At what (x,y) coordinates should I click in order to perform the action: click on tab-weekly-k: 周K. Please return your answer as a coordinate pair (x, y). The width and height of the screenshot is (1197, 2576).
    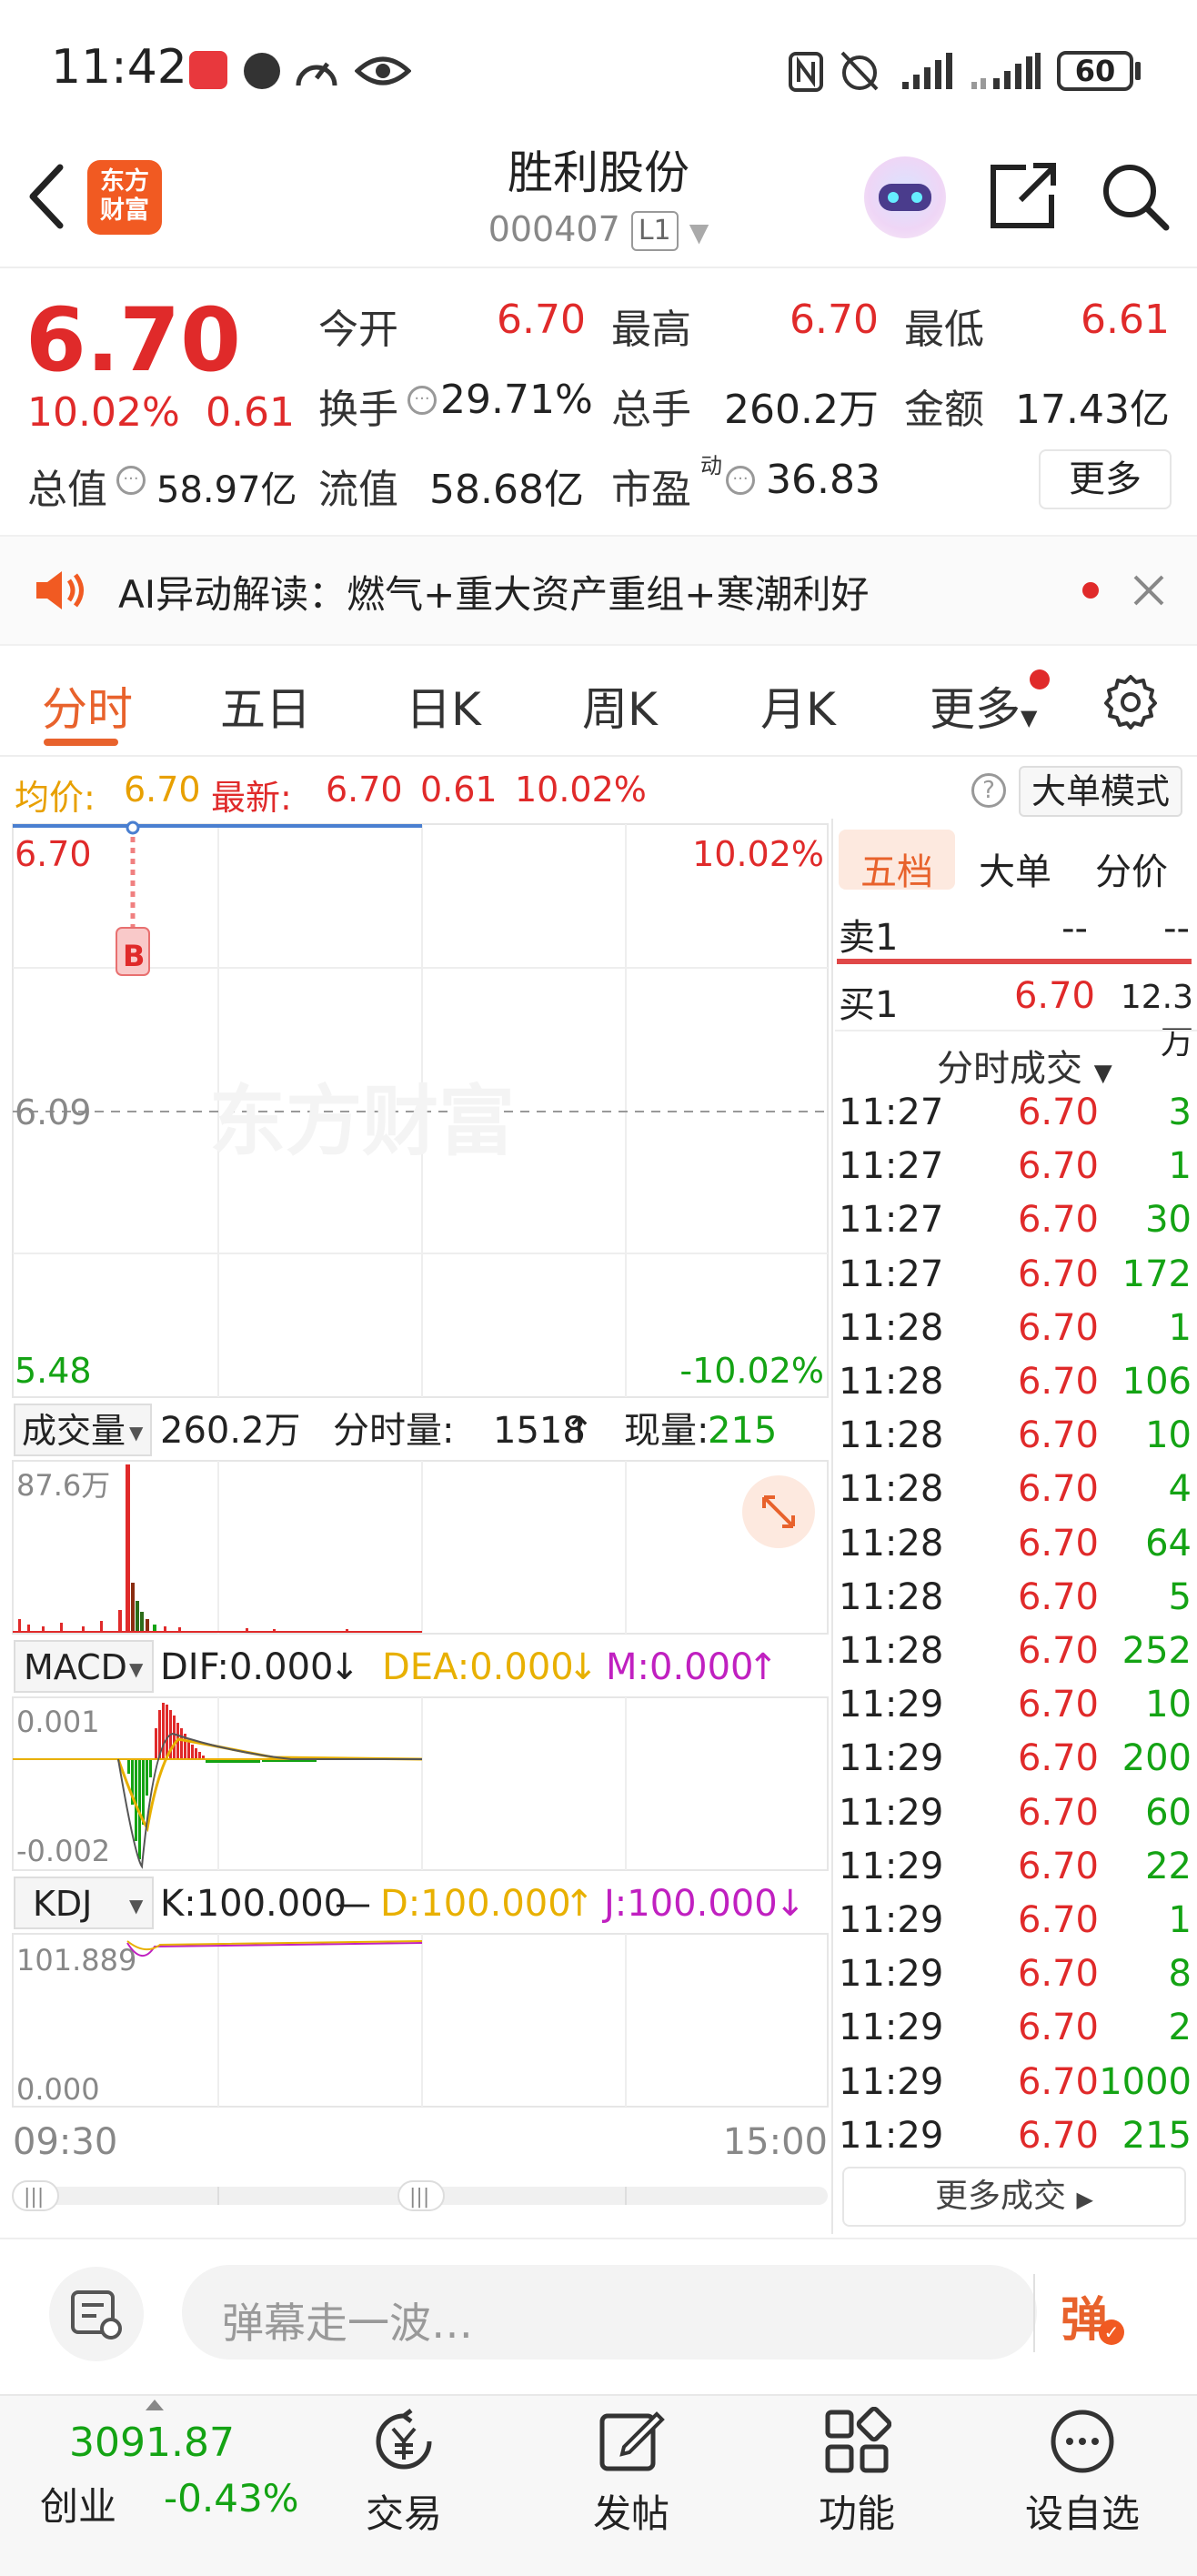
    Looking at the image, I should click on (620, 706).